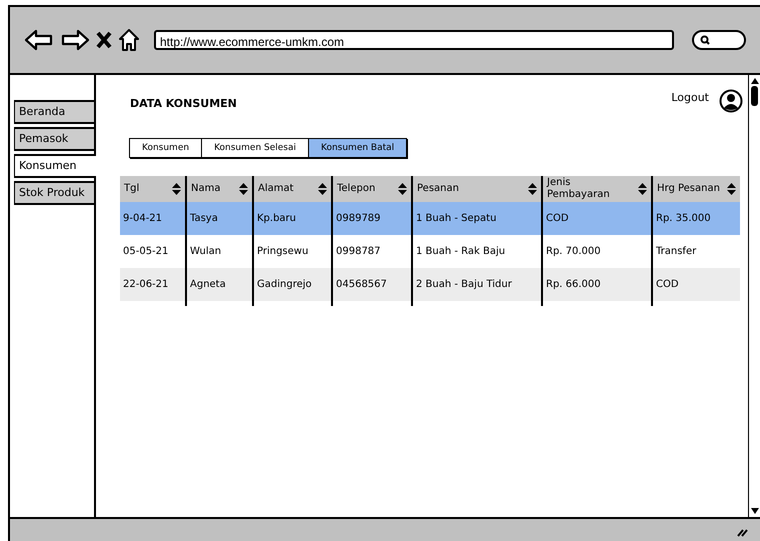 The height and width of the screenshot is (541, 760). I want to click on column-header: Telepon, so click(372, 189).